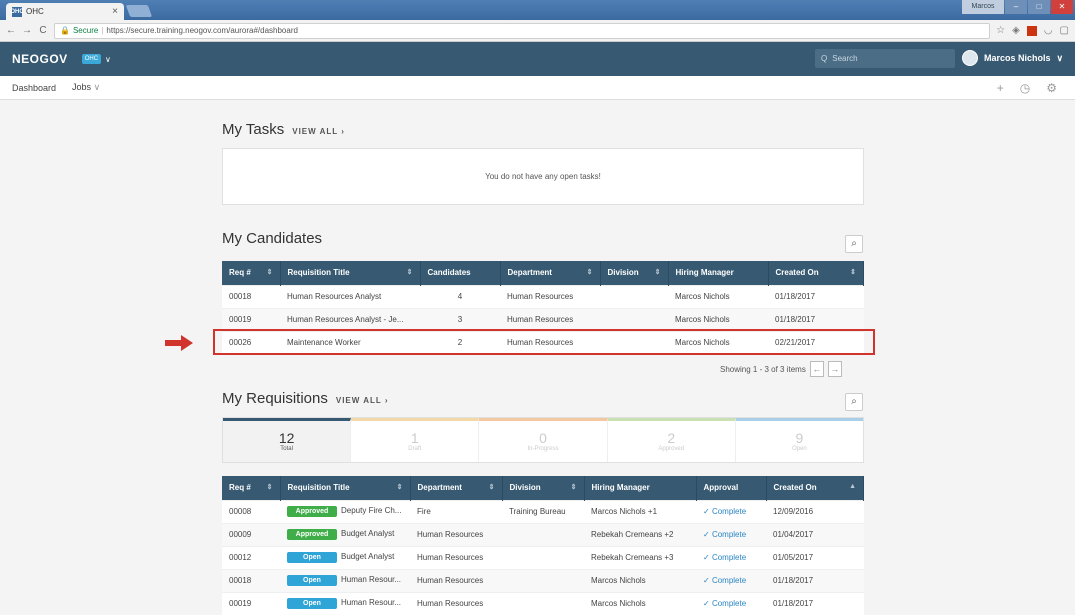 Image resolution: width=1075 pixels, height=615 pixels. Describe the element at coordinates (1051, 88) in the screenshot. I see `gear-icon: ⚙` at that location.